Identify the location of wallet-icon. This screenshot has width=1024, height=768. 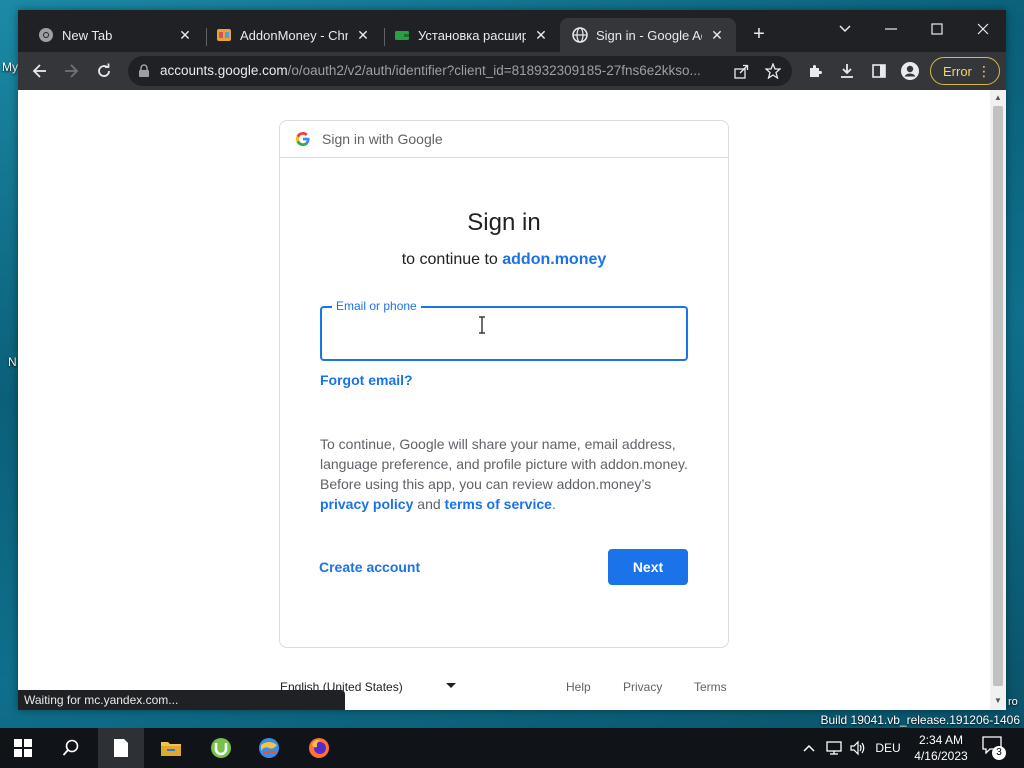
(402, 35).